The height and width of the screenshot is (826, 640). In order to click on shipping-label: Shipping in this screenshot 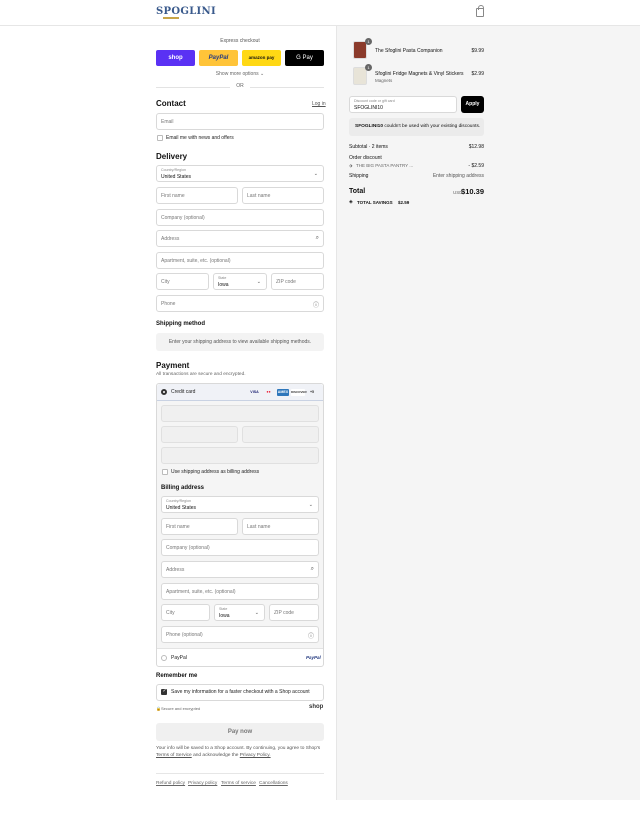, I will do `click(359, 176)`.